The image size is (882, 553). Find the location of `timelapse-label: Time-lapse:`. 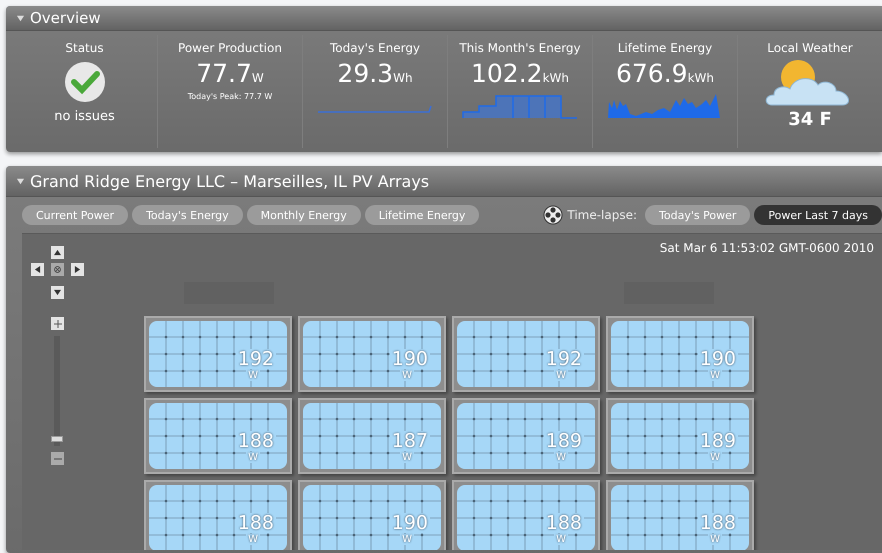

timelapse-label: Time-lapse: is located at coordinates (602, 215).